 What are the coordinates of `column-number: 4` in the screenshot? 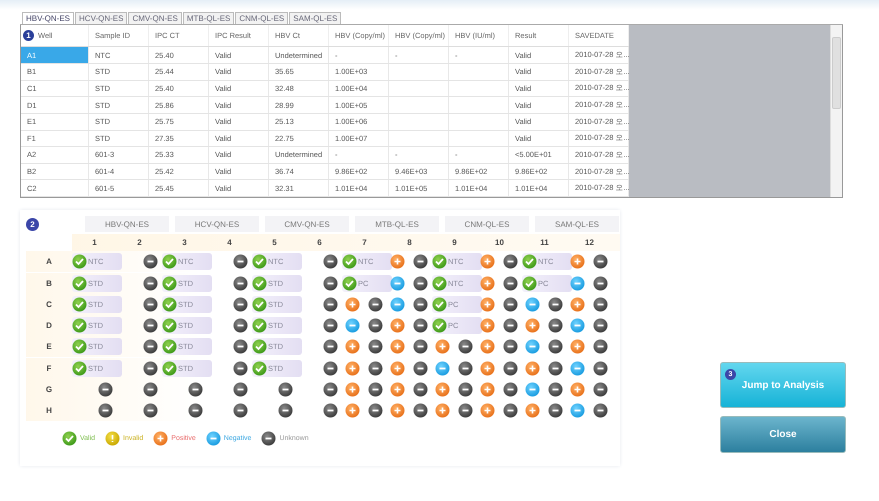 It's located at (229, 242).